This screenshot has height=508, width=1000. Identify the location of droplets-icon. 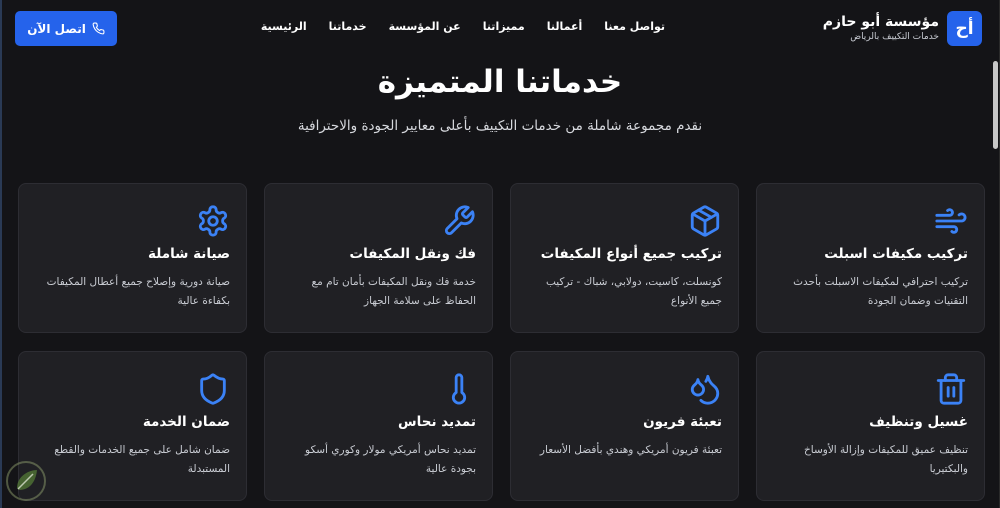
(705, 389).